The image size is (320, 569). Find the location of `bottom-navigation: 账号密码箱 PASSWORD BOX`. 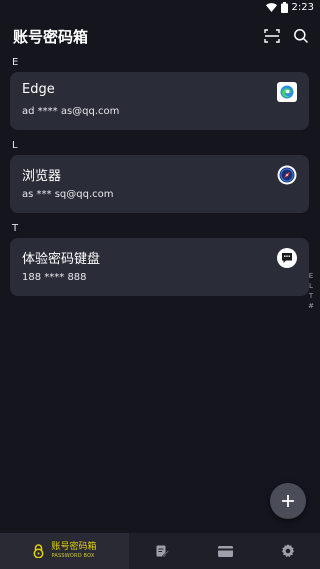

bottom-navigation: 账号密码箱 PASSWORD BOX is located at coordinates (160, 551).